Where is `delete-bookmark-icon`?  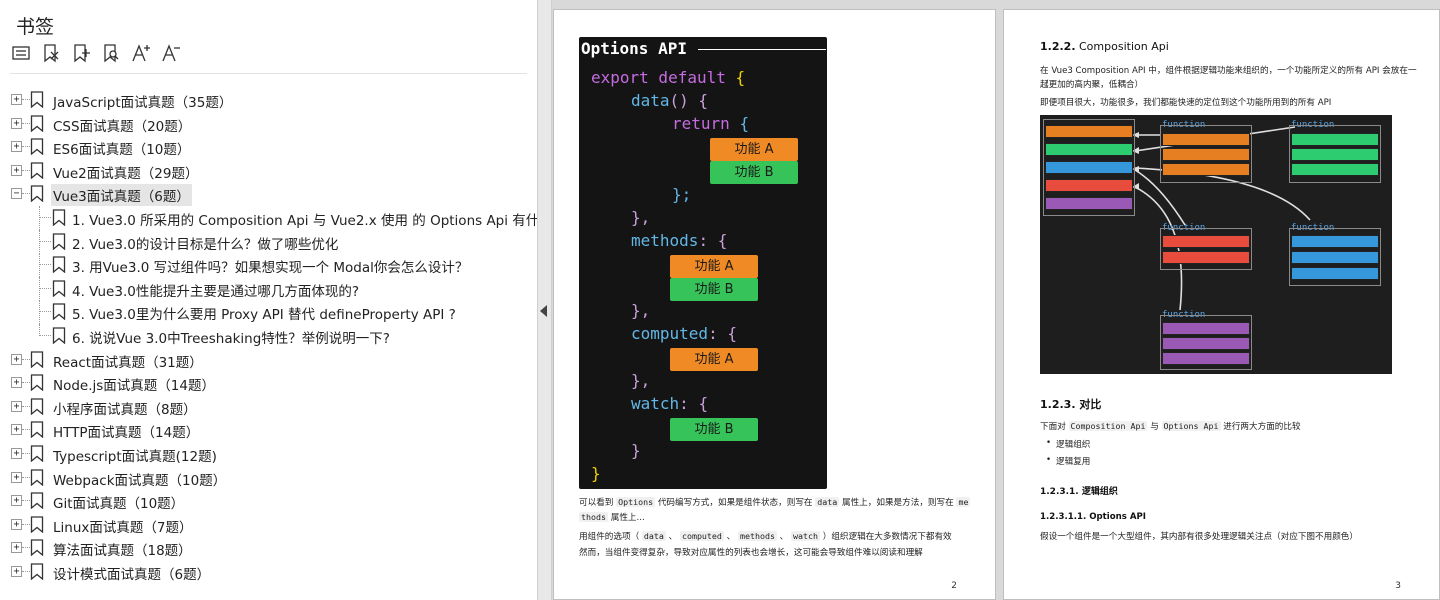
delete-bookmark-icon is located at coordinates (51, 53).